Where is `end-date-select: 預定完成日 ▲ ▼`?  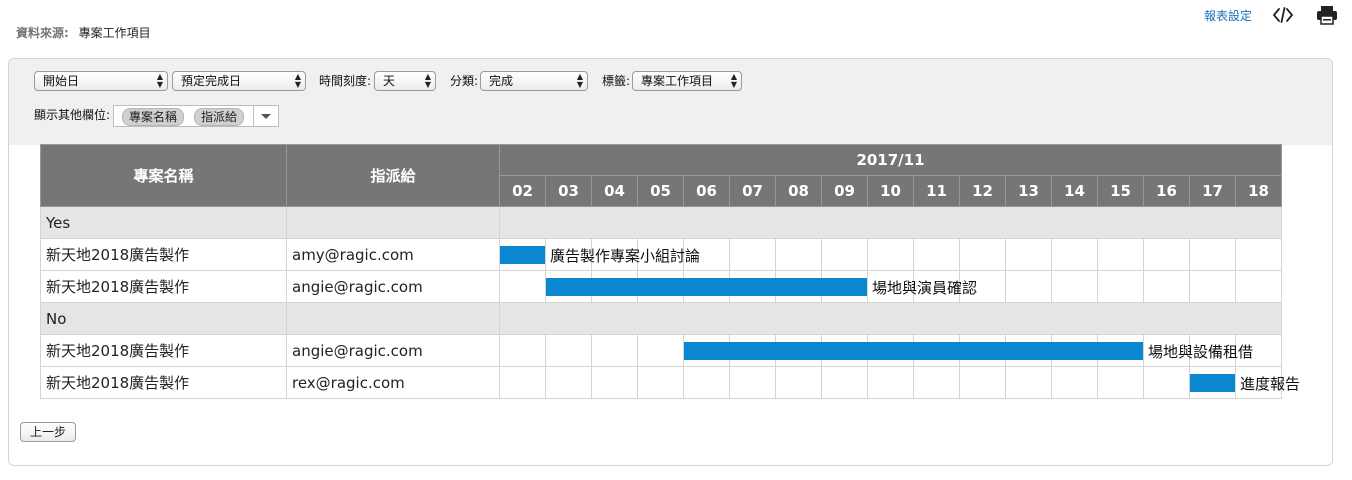 end-date-select: 預定完成日 ▲ ▼ is located at coordinates (239, 81).